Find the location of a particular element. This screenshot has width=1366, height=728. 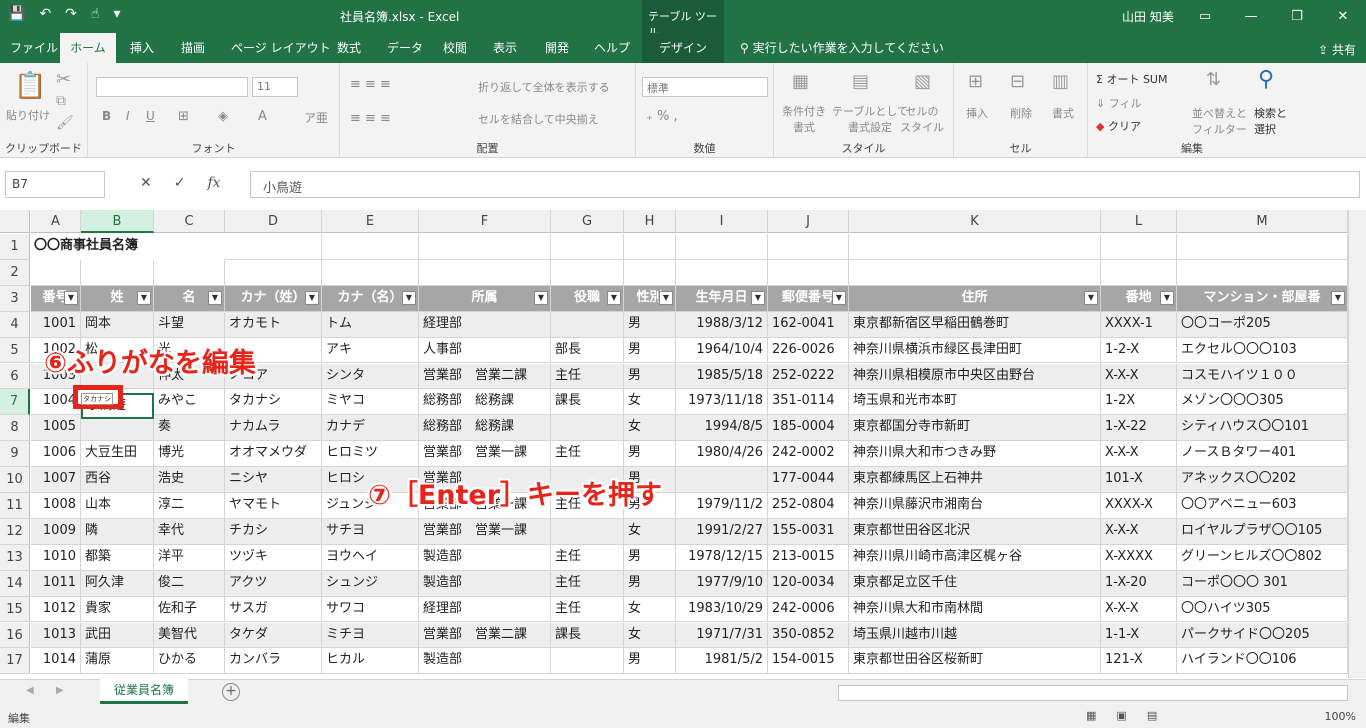

paste-label: 貼り付け is located at coordinates (28, 115).